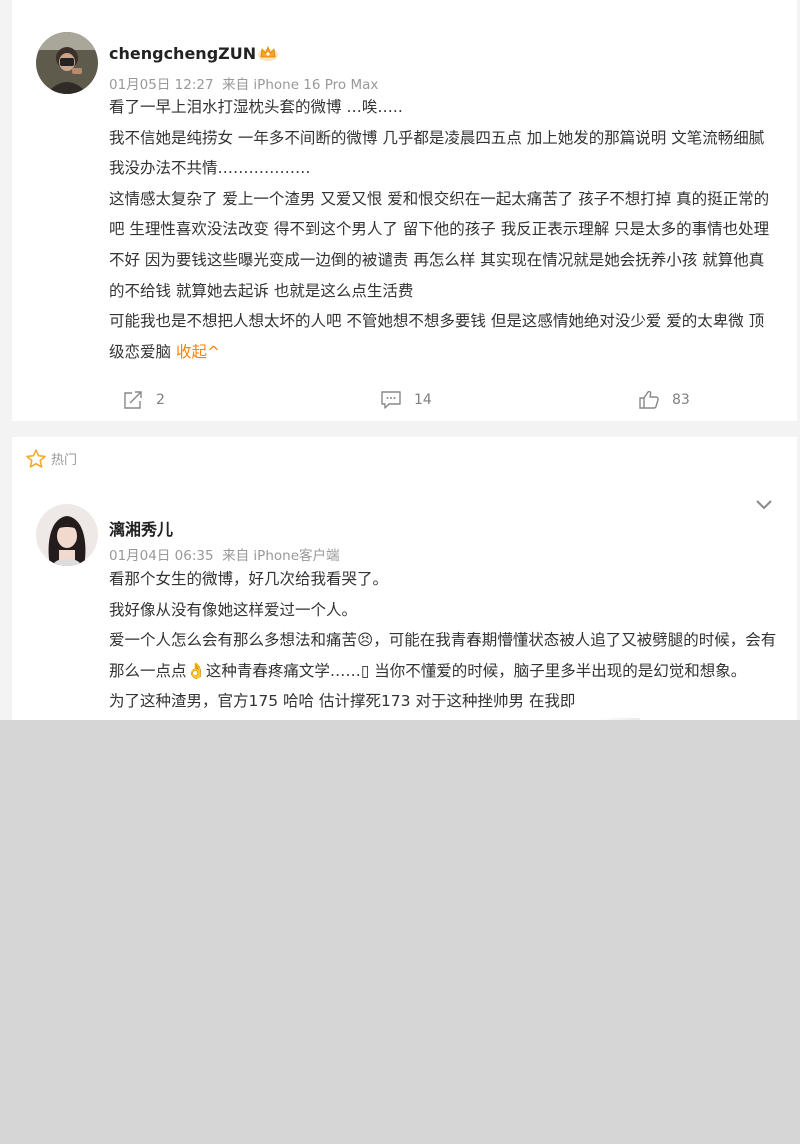 This screenshot has width=800, height=1144. I want to click on post-paragraph: 看了一早上泪水打湿枕头套的微博 …唉….., so click(256, 107).